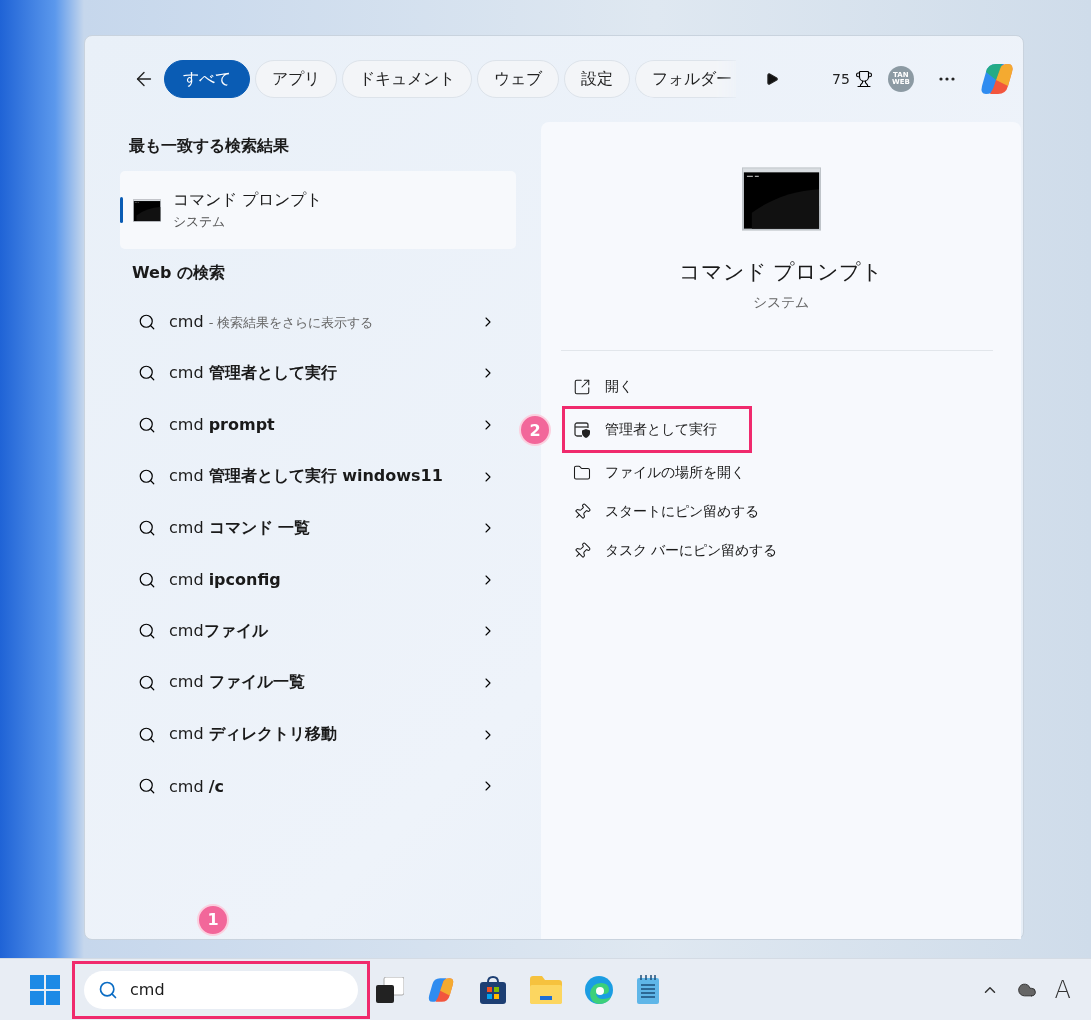  What do you see at coordinates (615, 386) in the screenshot?
I see `action-item: 開く` at bounding box center [615, 386].